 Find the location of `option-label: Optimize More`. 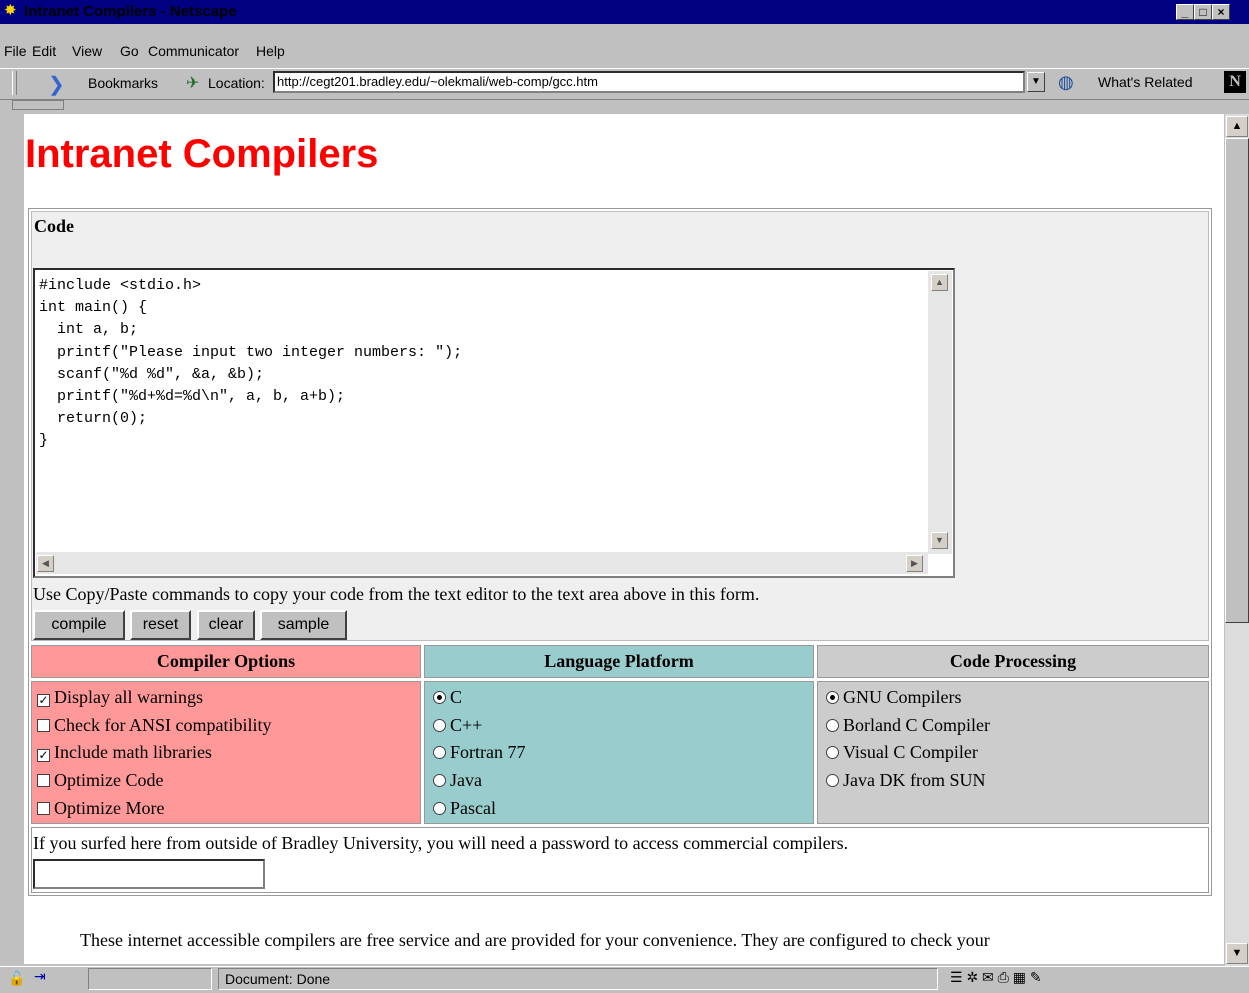

option-label: Optimize More is located at coordinates (109, 808).